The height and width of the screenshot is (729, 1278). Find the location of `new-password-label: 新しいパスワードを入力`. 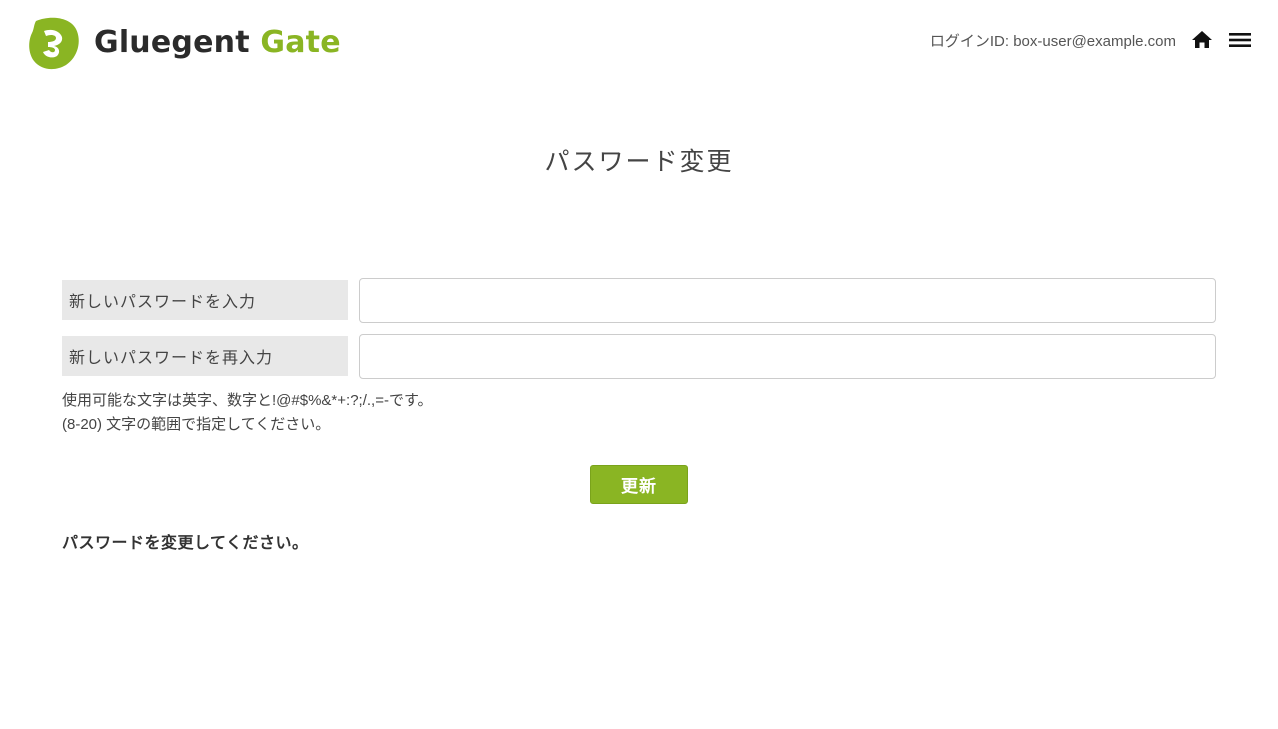

new-password-label: 新しいパスワードを入力 is located at coordinates (205, 300).